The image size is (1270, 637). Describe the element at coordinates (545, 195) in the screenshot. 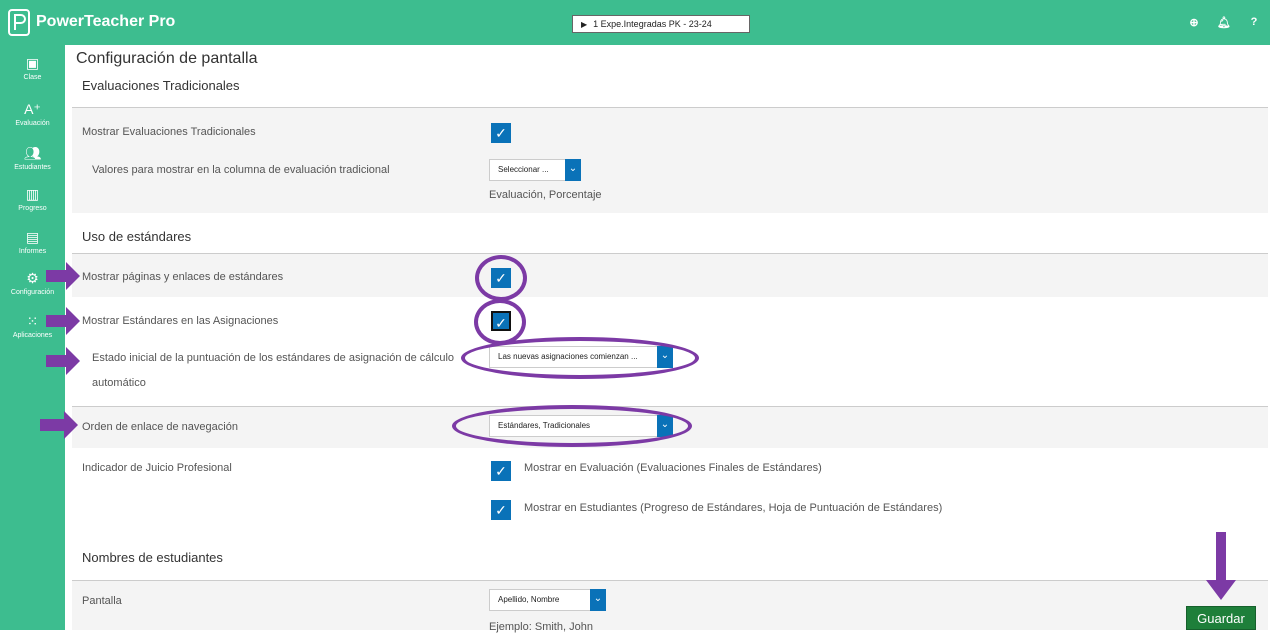

I see `traditional-values-selected: Evaluación, Porcentaje` at that location.